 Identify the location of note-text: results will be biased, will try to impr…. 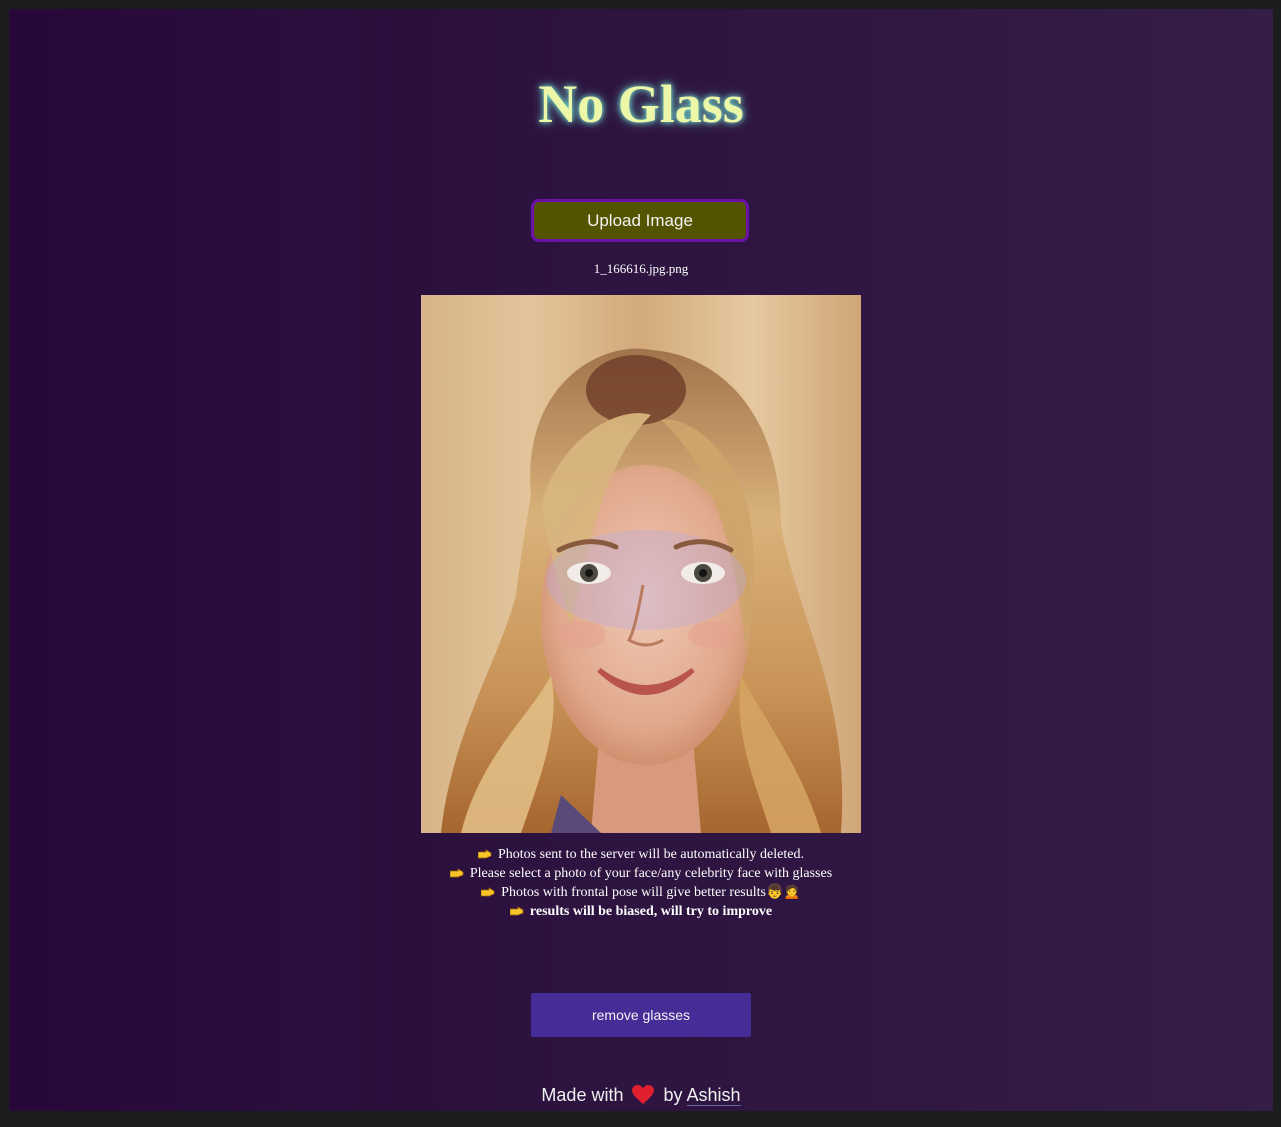
(651, 911).